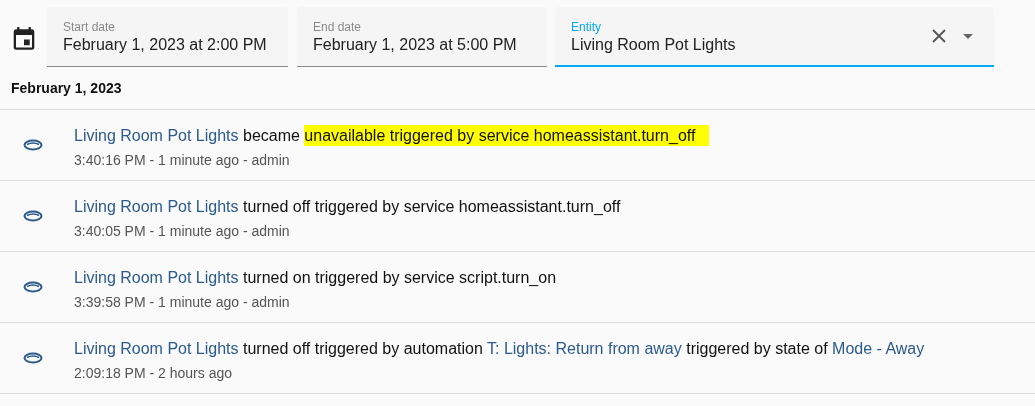 The width and height of the screenshot is (1035, 406). Describe the element at coordinates (165, 45) in the screenshot. I see `field-value: February 1, 2023 at 2:00 PM` at that location.